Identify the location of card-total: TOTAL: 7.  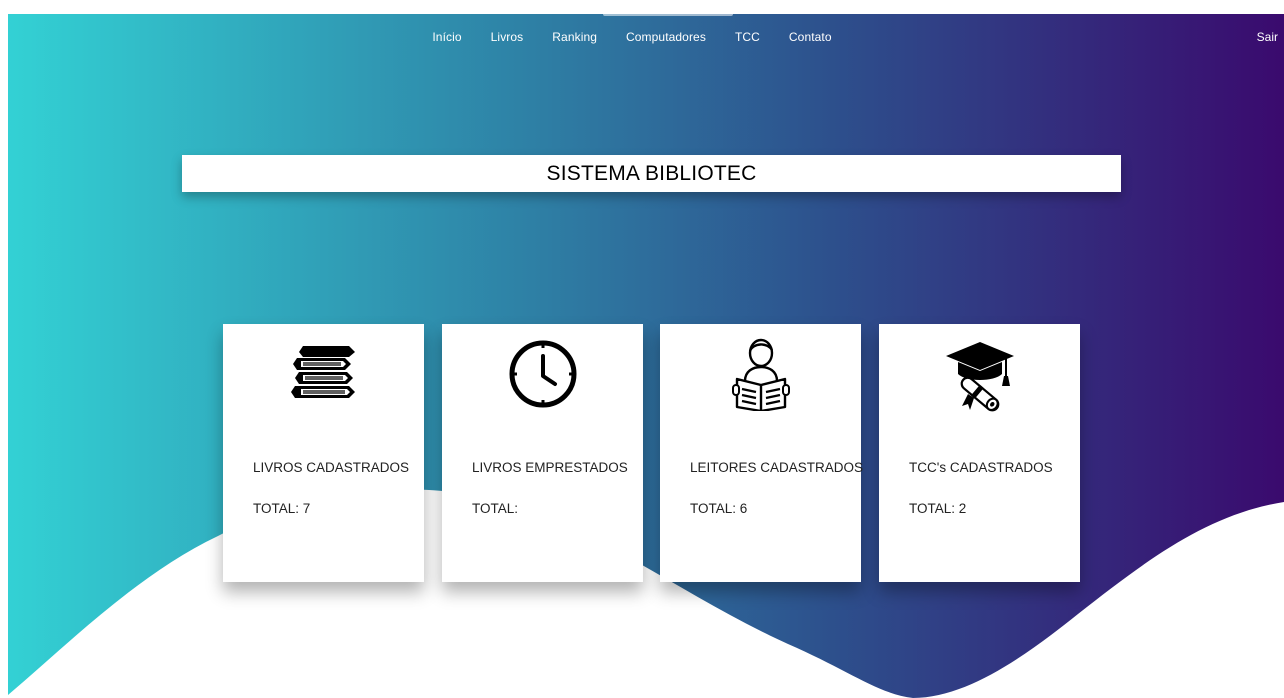
(282, 508).